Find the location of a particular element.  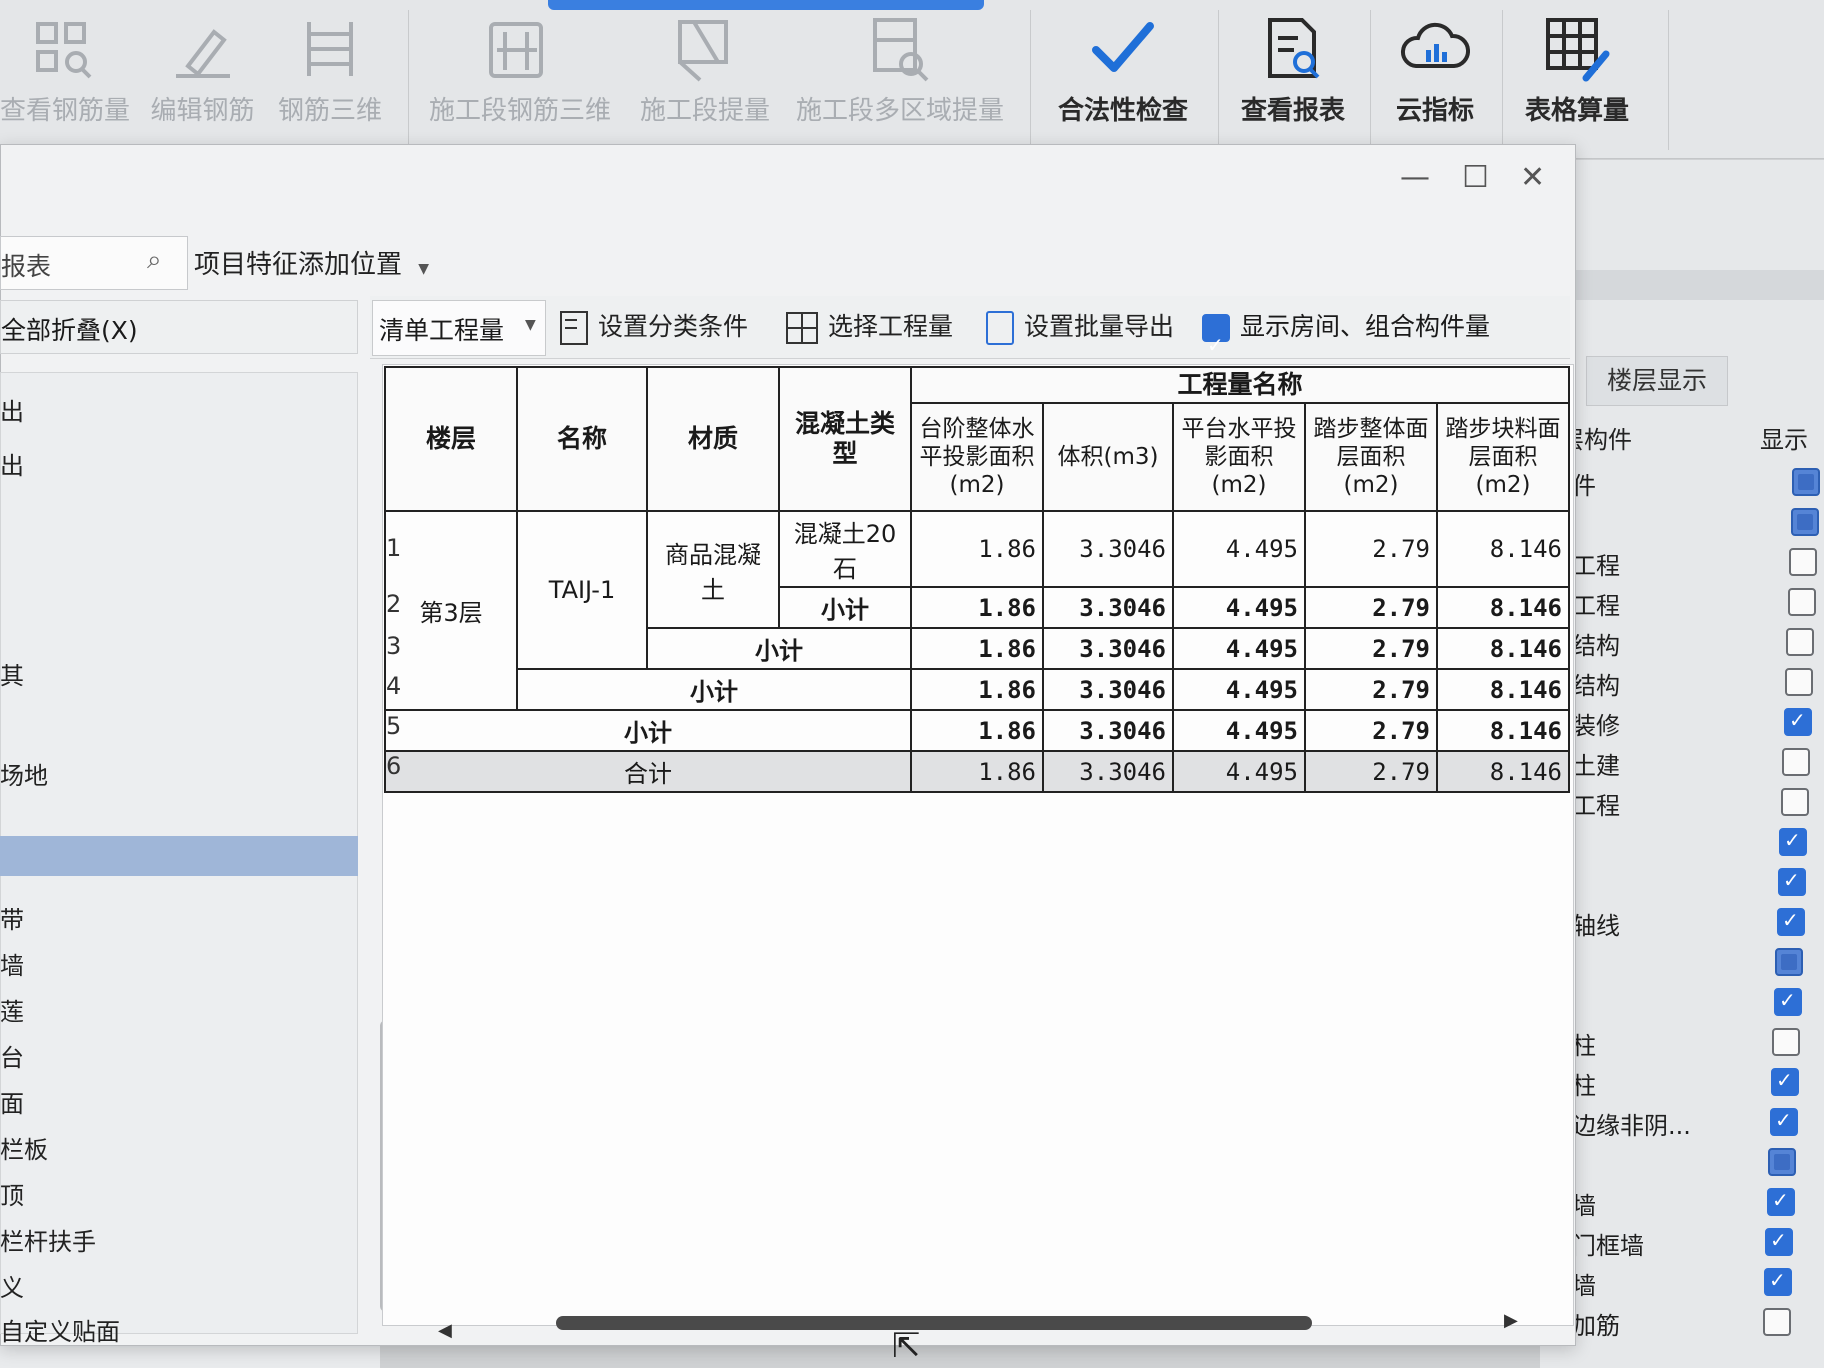

header-step-surface-area: 踏步整体面层面积(m2) is located at coordinates (1371, 457).